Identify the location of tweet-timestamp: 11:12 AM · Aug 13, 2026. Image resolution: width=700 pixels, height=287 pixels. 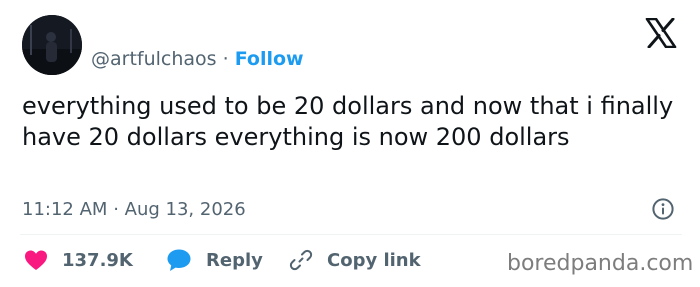
(134, 210).